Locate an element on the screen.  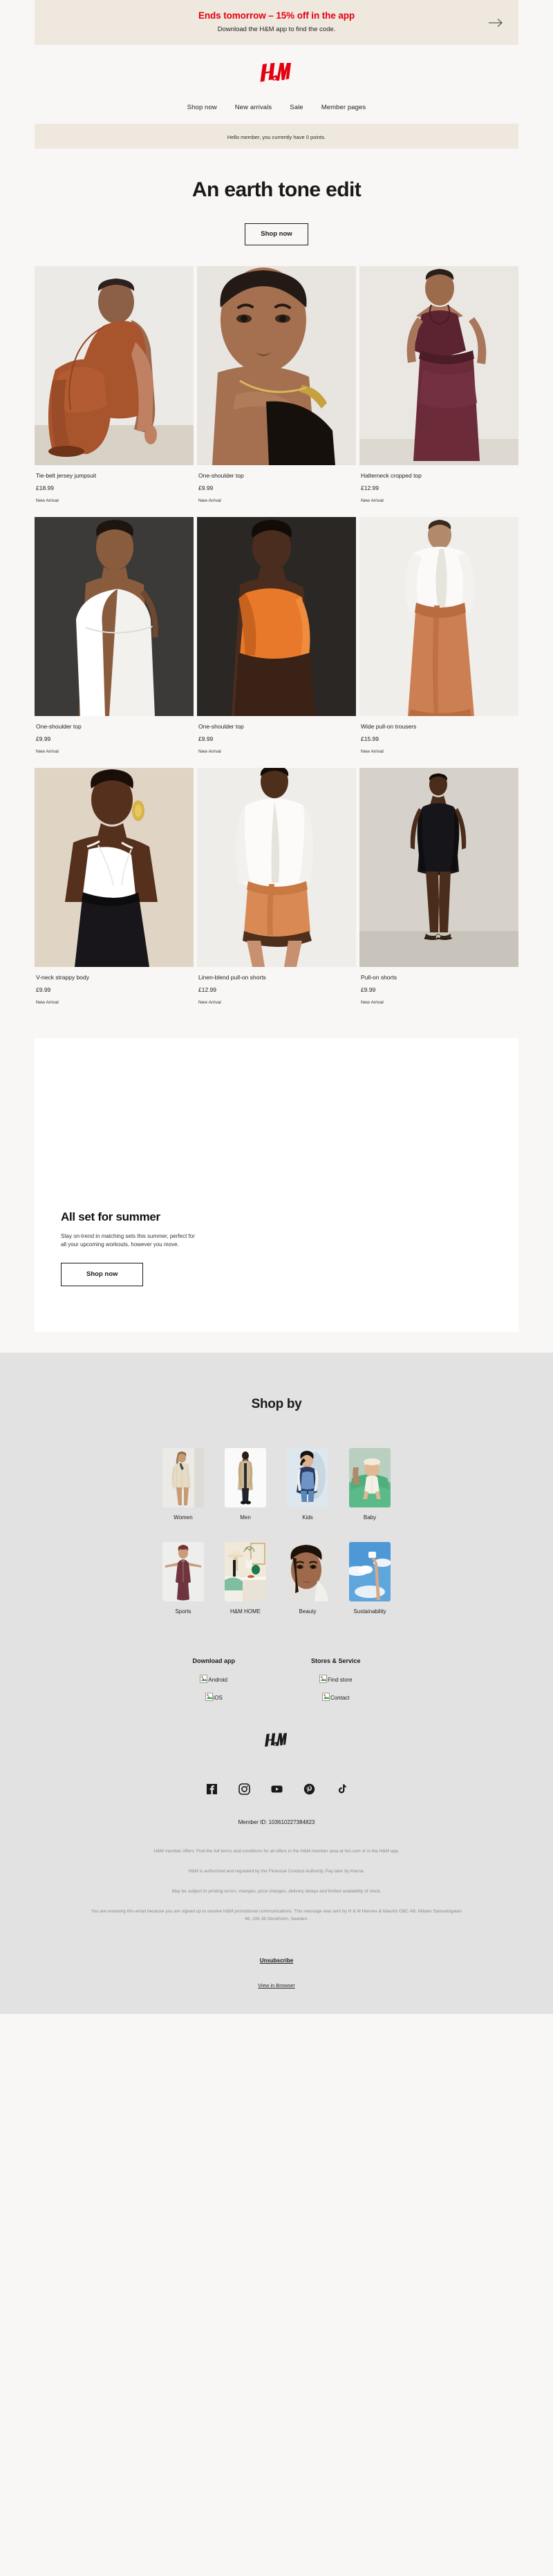
category-label: Baby is located at coordinates (370, 1517).